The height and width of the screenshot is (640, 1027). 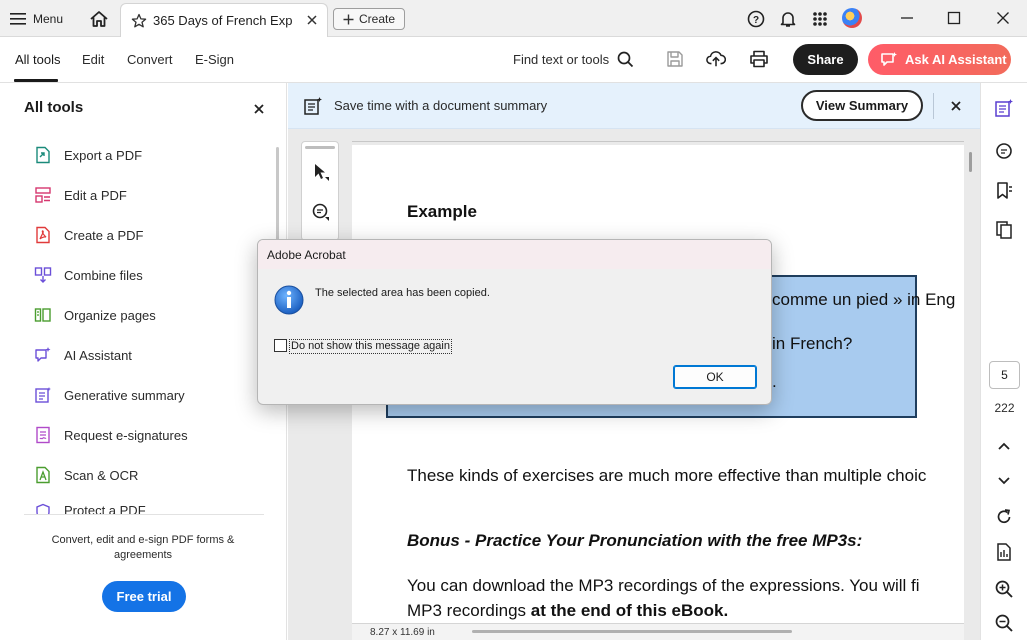 What do you see at coordinates (43, 435) in the screenshot?
I see `request-esignatures-icon` at bounding box center [43, 435].